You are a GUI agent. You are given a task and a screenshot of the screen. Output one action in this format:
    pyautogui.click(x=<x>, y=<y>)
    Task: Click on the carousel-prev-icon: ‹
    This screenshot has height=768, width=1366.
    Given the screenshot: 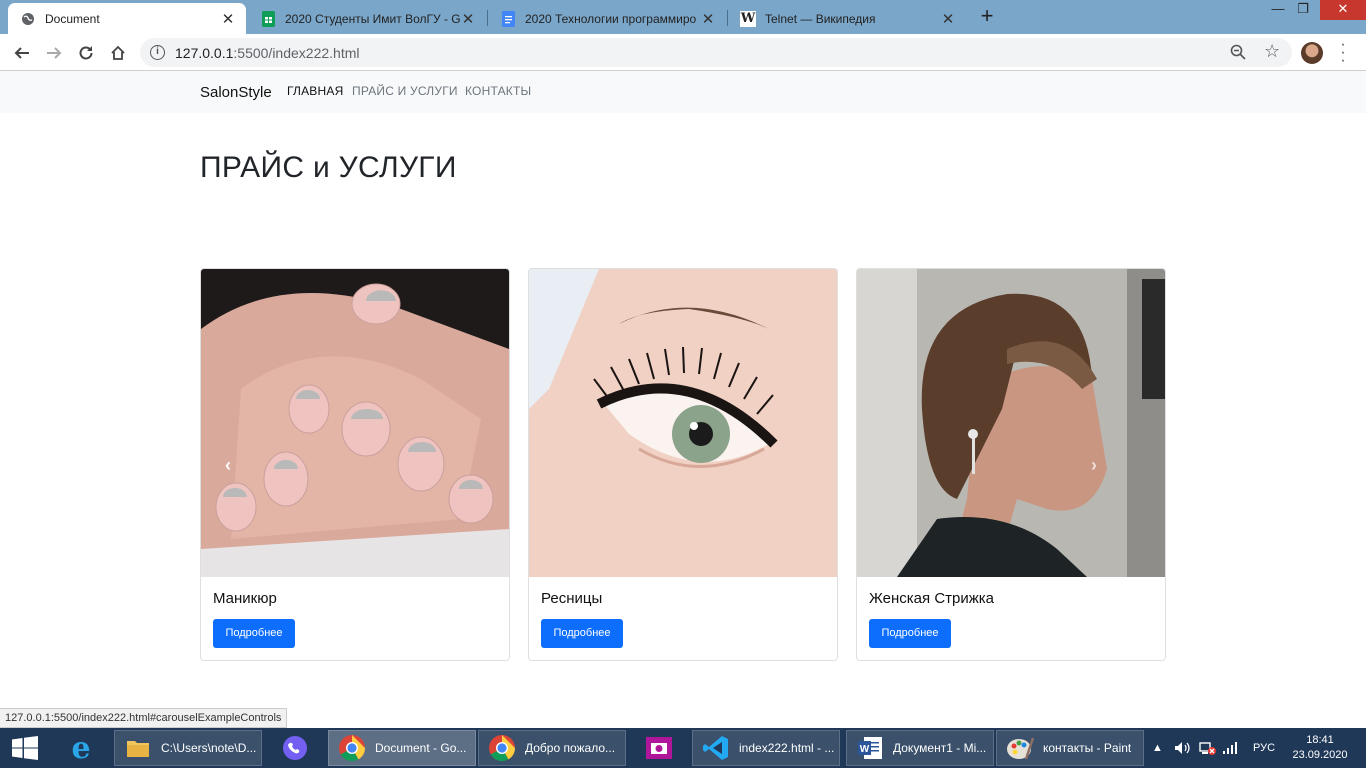 What is the action you would take?
    pyautogui.click(x=228, y=465)
    